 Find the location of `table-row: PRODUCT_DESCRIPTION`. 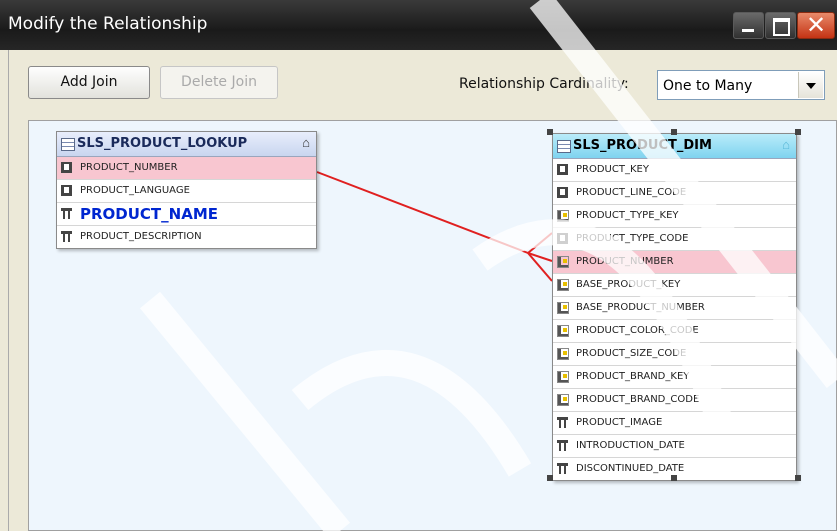

table-row: PRODUCT_DESCRIPTION is located at coordinates (186, 237).